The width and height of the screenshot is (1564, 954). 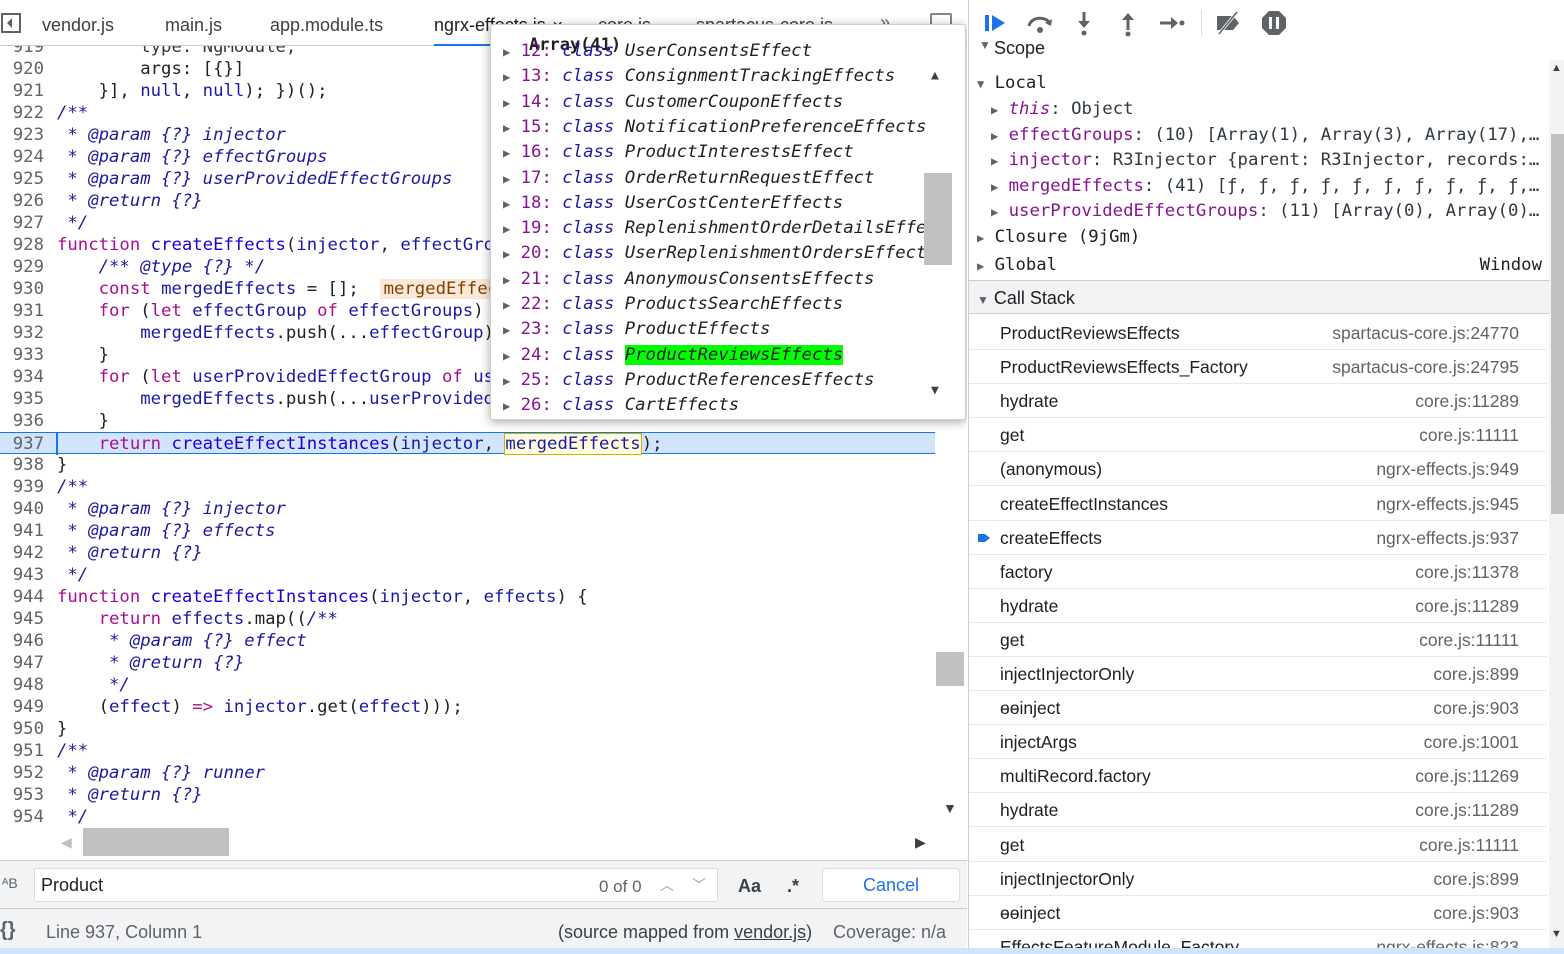 What do you see at coordinates (1259, 265) in the screenshot?
I see `scope-global-row: ▶ Global Window` at bounding box center [1259, 265].